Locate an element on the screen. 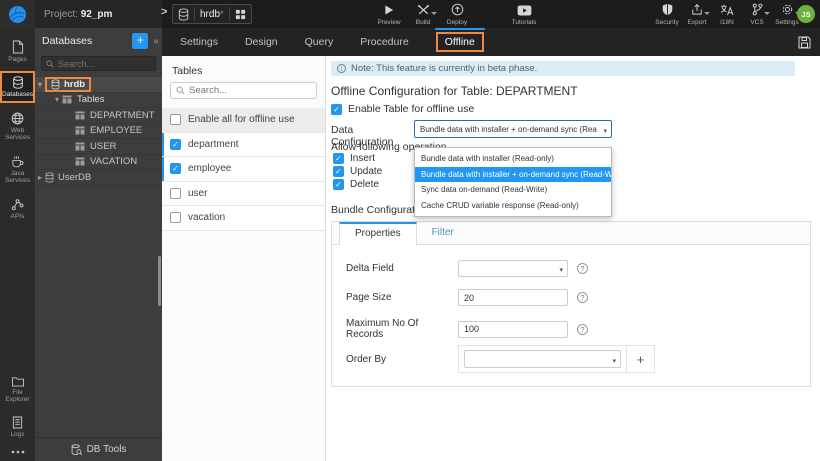  tree-node-userdb: ▸ UserDB is located at coordinates (98, 178).